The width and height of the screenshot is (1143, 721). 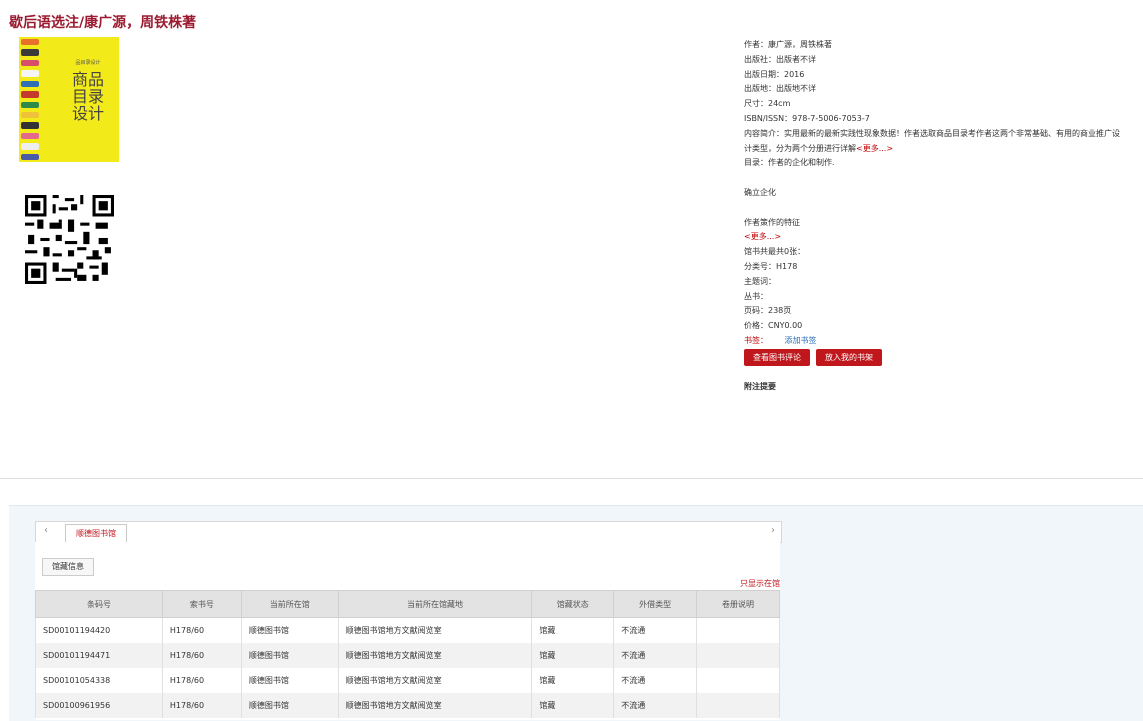 What do you see at coordinates (435, 604) in the screenshot?
I see `column-header: 当前所在馆藏地` at bounding box center [435, 604].